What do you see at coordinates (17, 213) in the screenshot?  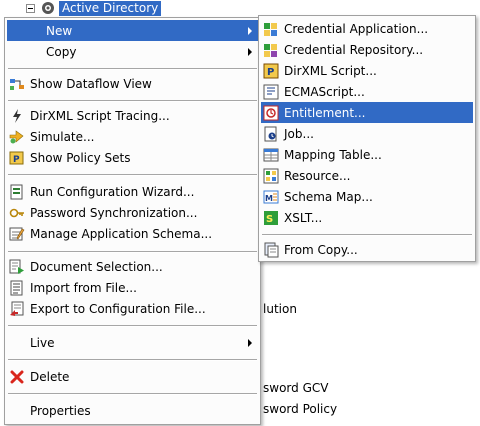 I see `password-sync-icon` at bounding box center [17, 213].